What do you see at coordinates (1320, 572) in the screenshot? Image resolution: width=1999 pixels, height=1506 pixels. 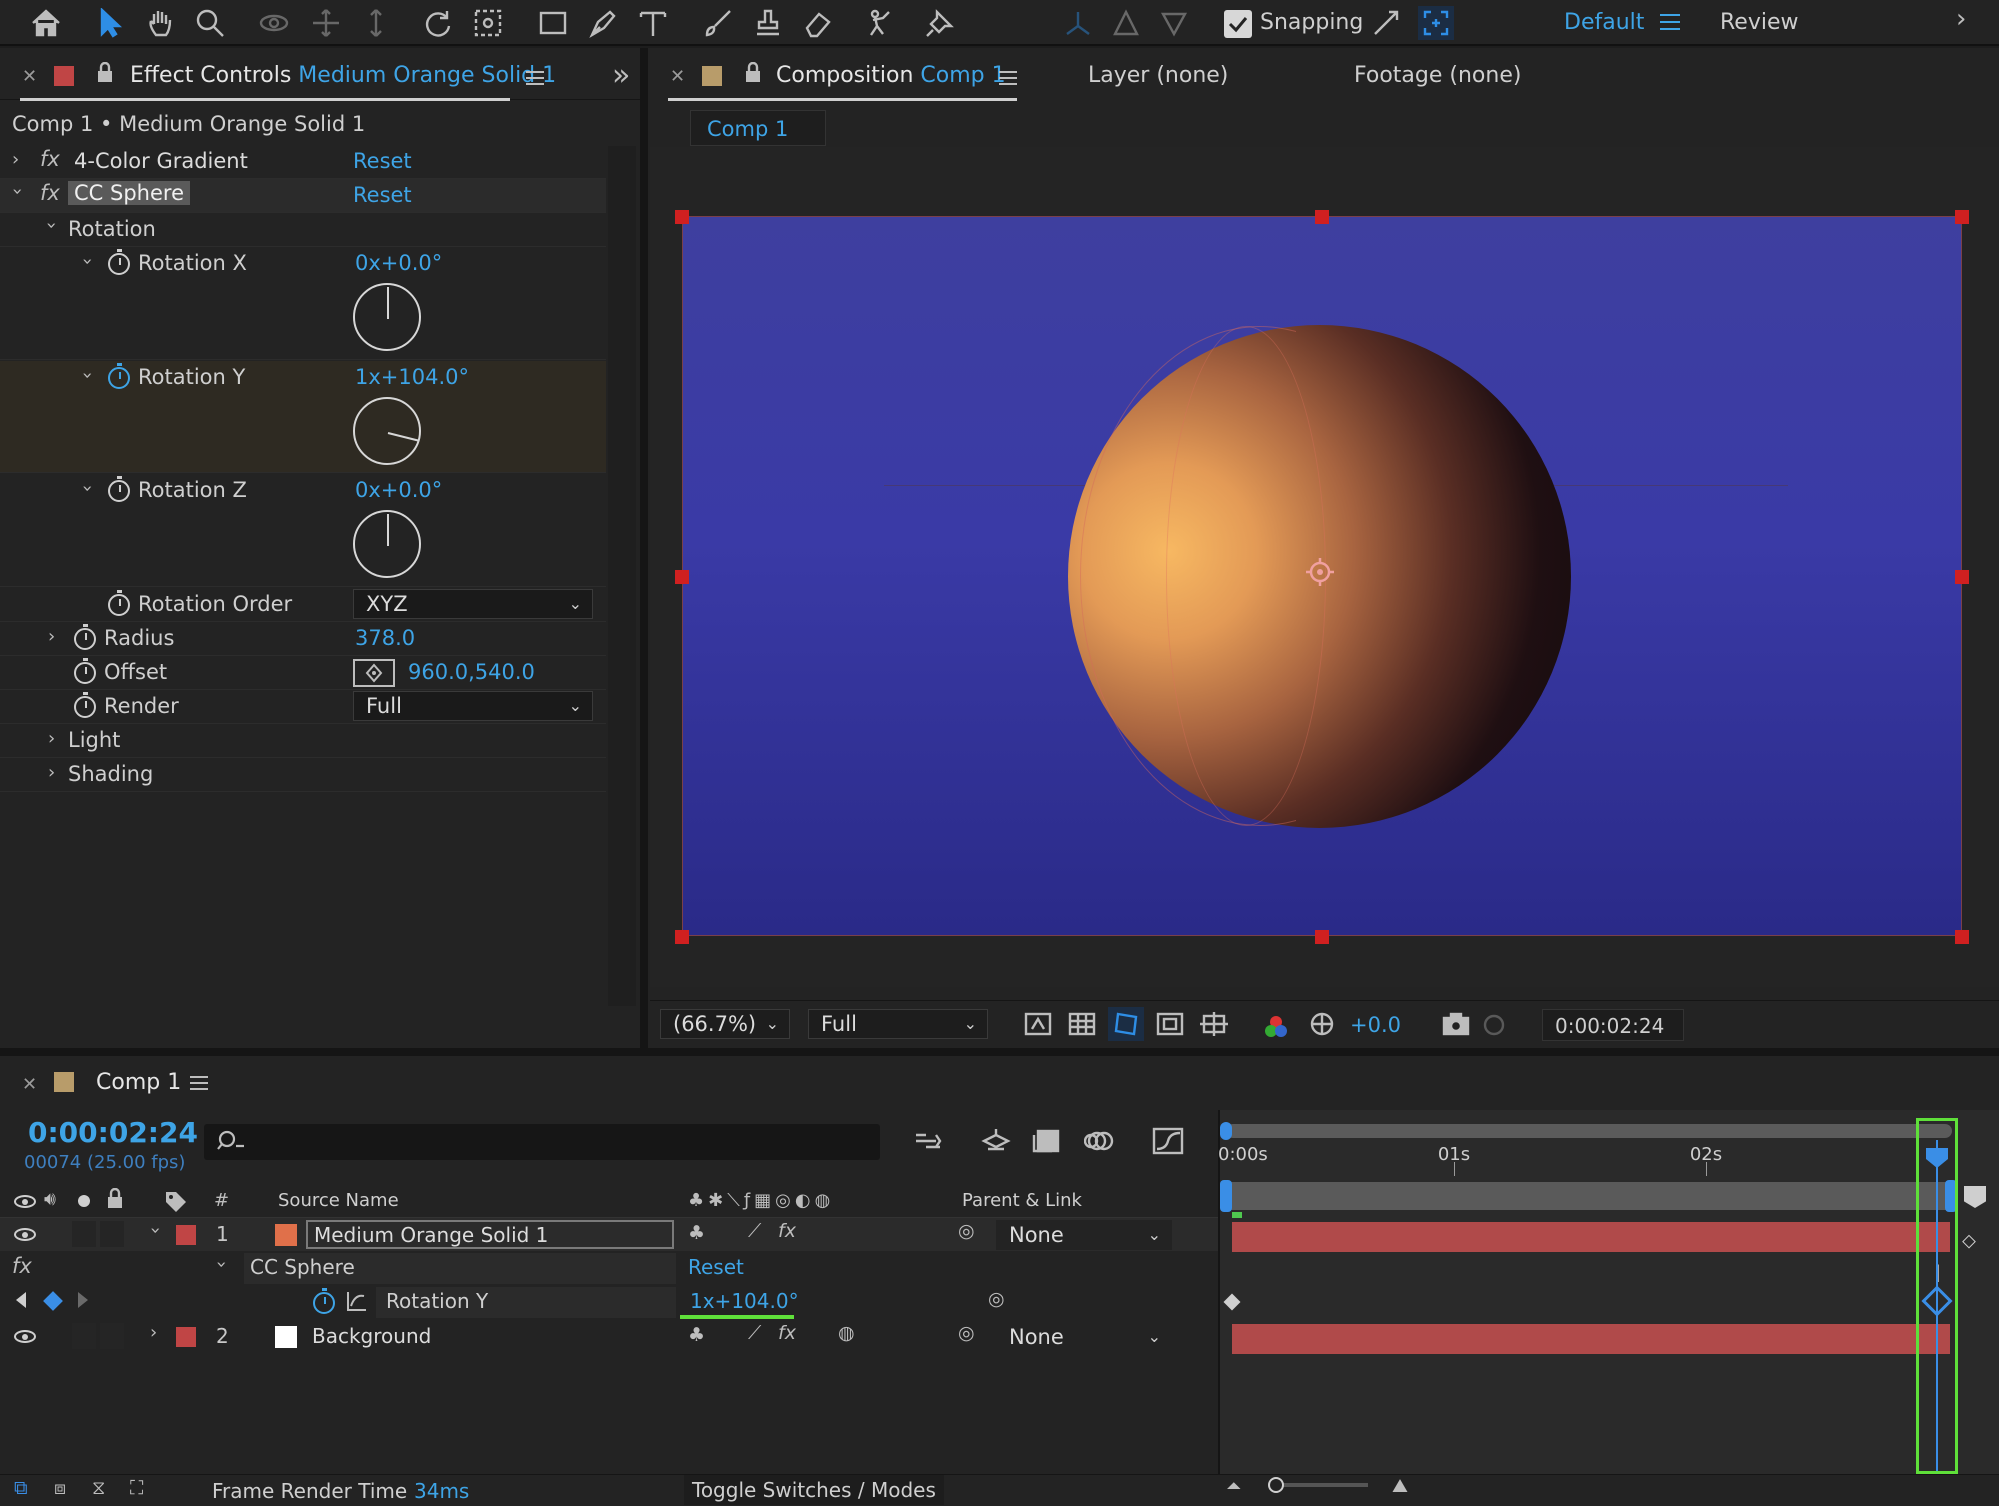 I see `anchor-point-icon` at bounding box center [1320, 572].